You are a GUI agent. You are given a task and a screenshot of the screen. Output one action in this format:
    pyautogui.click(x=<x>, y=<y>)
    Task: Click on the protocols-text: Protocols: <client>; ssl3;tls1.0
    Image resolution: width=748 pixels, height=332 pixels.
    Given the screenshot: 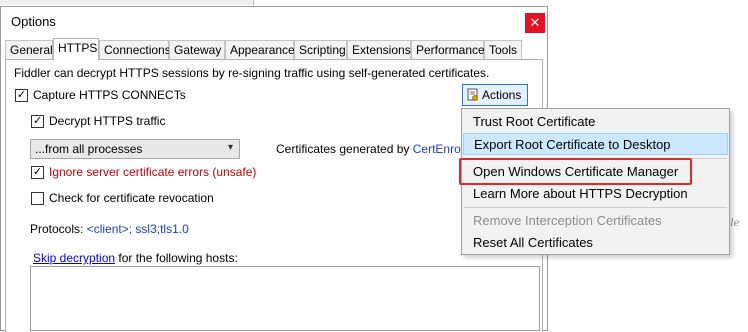 What is the action you would take?
    pyautogui.click(x=109, y=229)
    